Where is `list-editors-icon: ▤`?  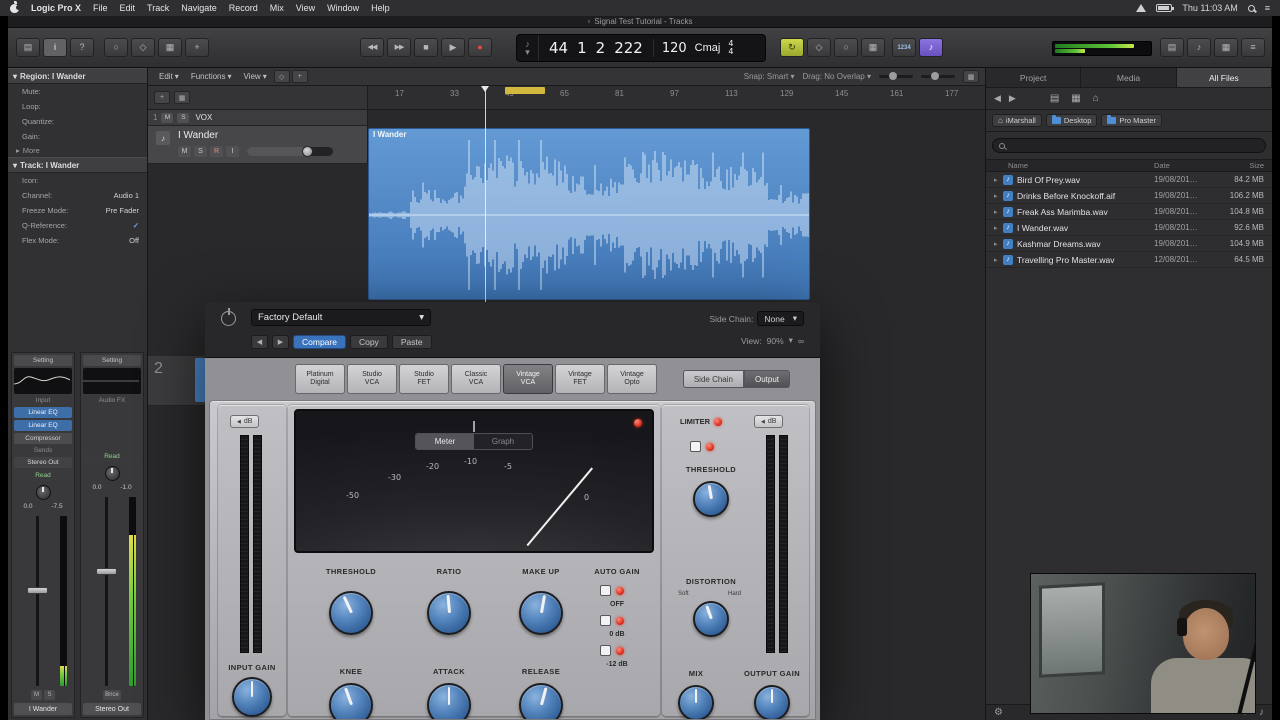
list-editors-icon: ▤ is located at coordinates (1172, 47).